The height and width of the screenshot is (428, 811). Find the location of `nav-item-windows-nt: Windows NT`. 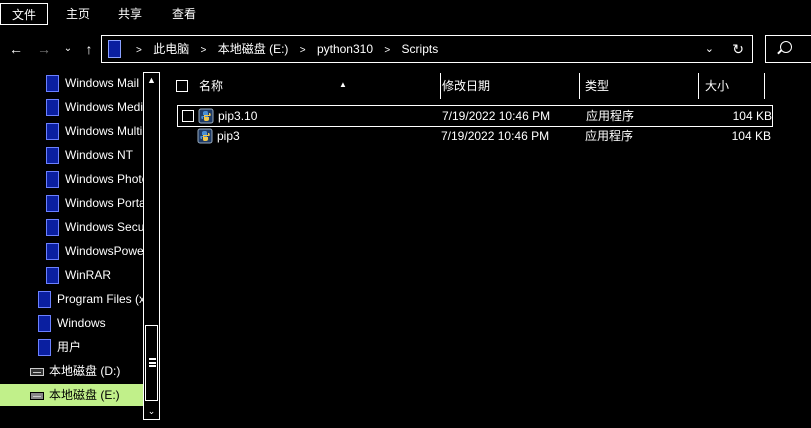

nav-item-windows-nt: Windows NT is located at coordinates (94, 155).